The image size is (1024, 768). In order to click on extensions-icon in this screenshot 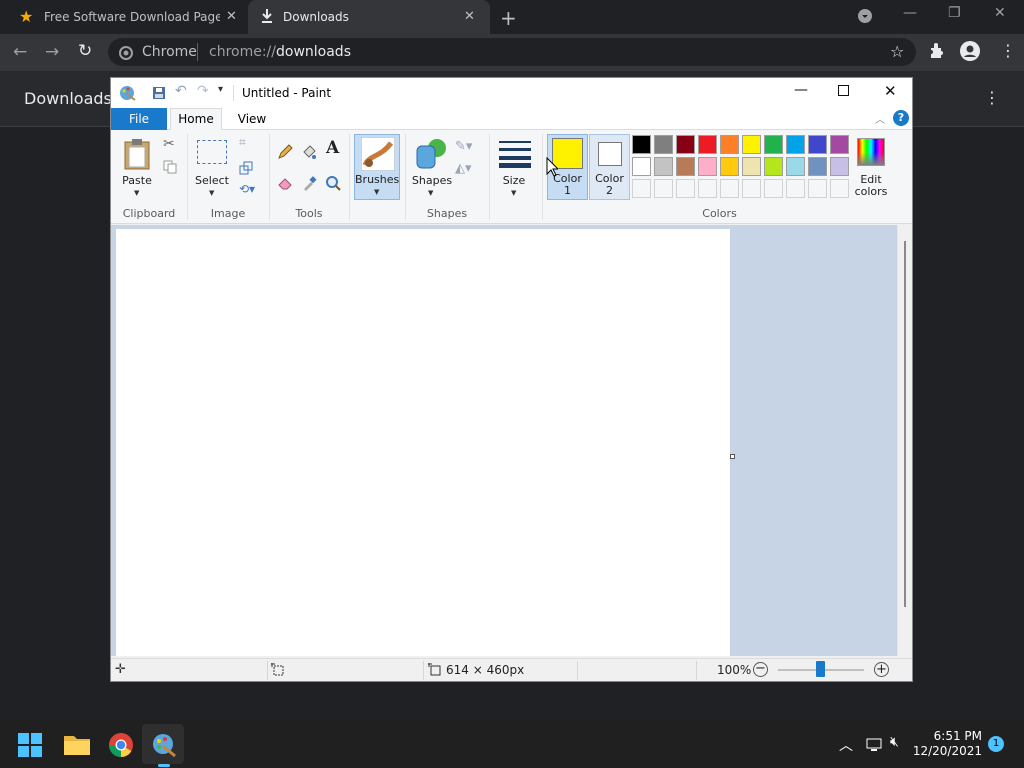, I will do `click(937, 52)`.